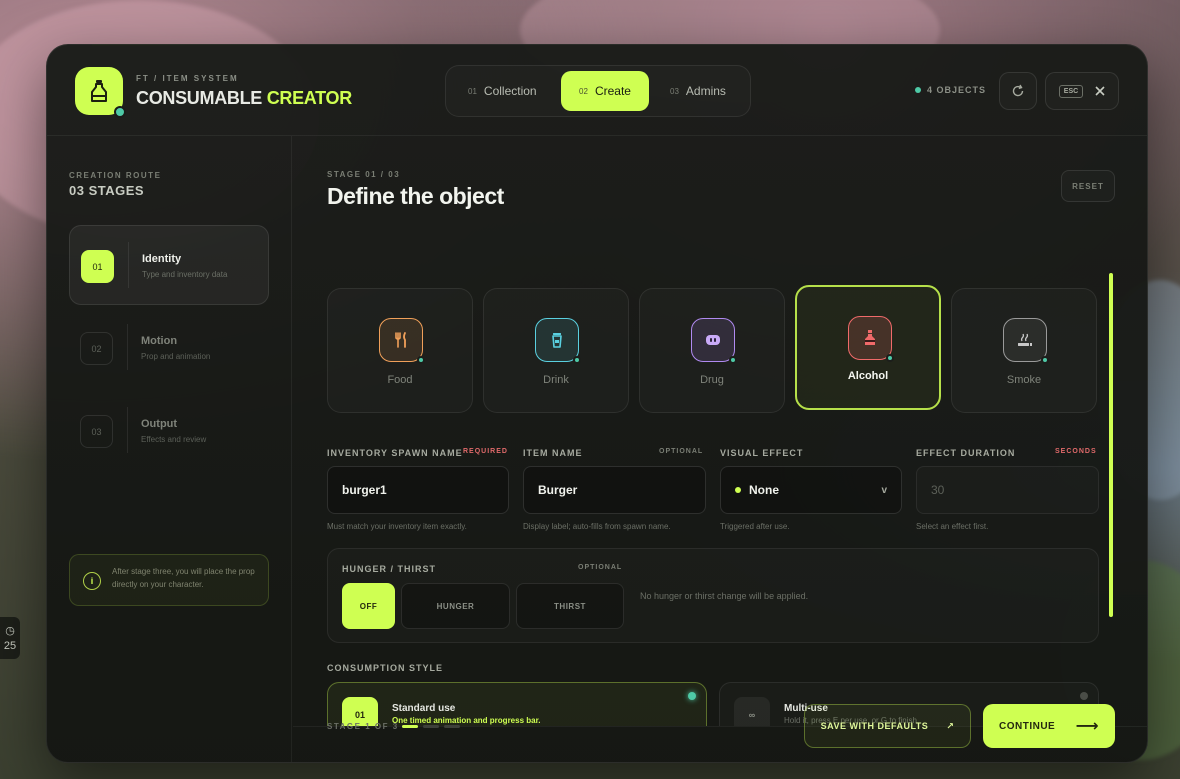 The height and width of the screenshot is (779, 1180). What do you see at coordinates (96, 348) in the screenshot?
I see `step-number: 02` at bounding box center [96, 348].